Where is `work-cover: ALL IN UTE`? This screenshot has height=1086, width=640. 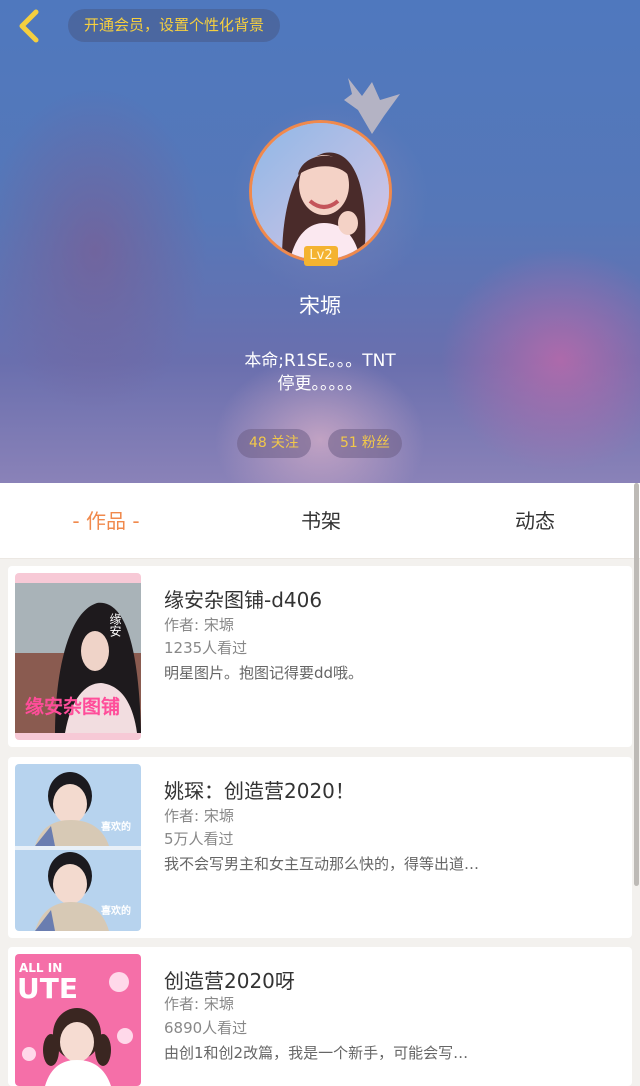 work-cover: ALL IN UTE is located at coordinates (78, 1020).